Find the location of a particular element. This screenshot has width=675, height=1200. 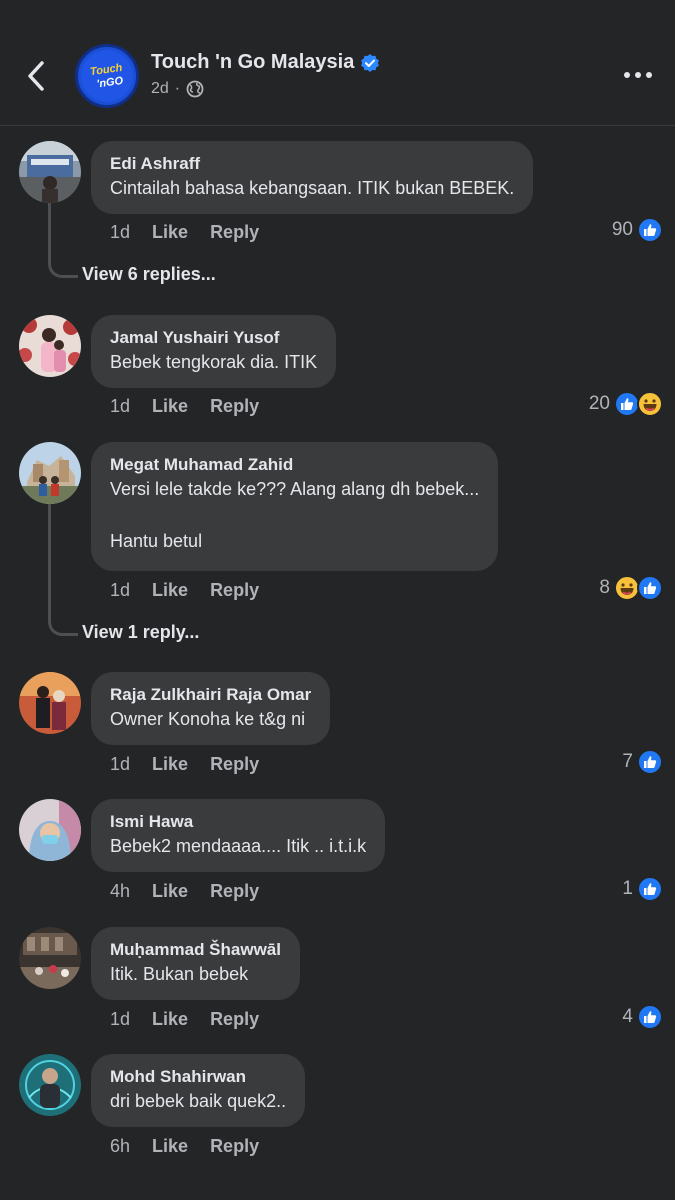

reaction-summary: 90 is located at coordinates (637, 230).